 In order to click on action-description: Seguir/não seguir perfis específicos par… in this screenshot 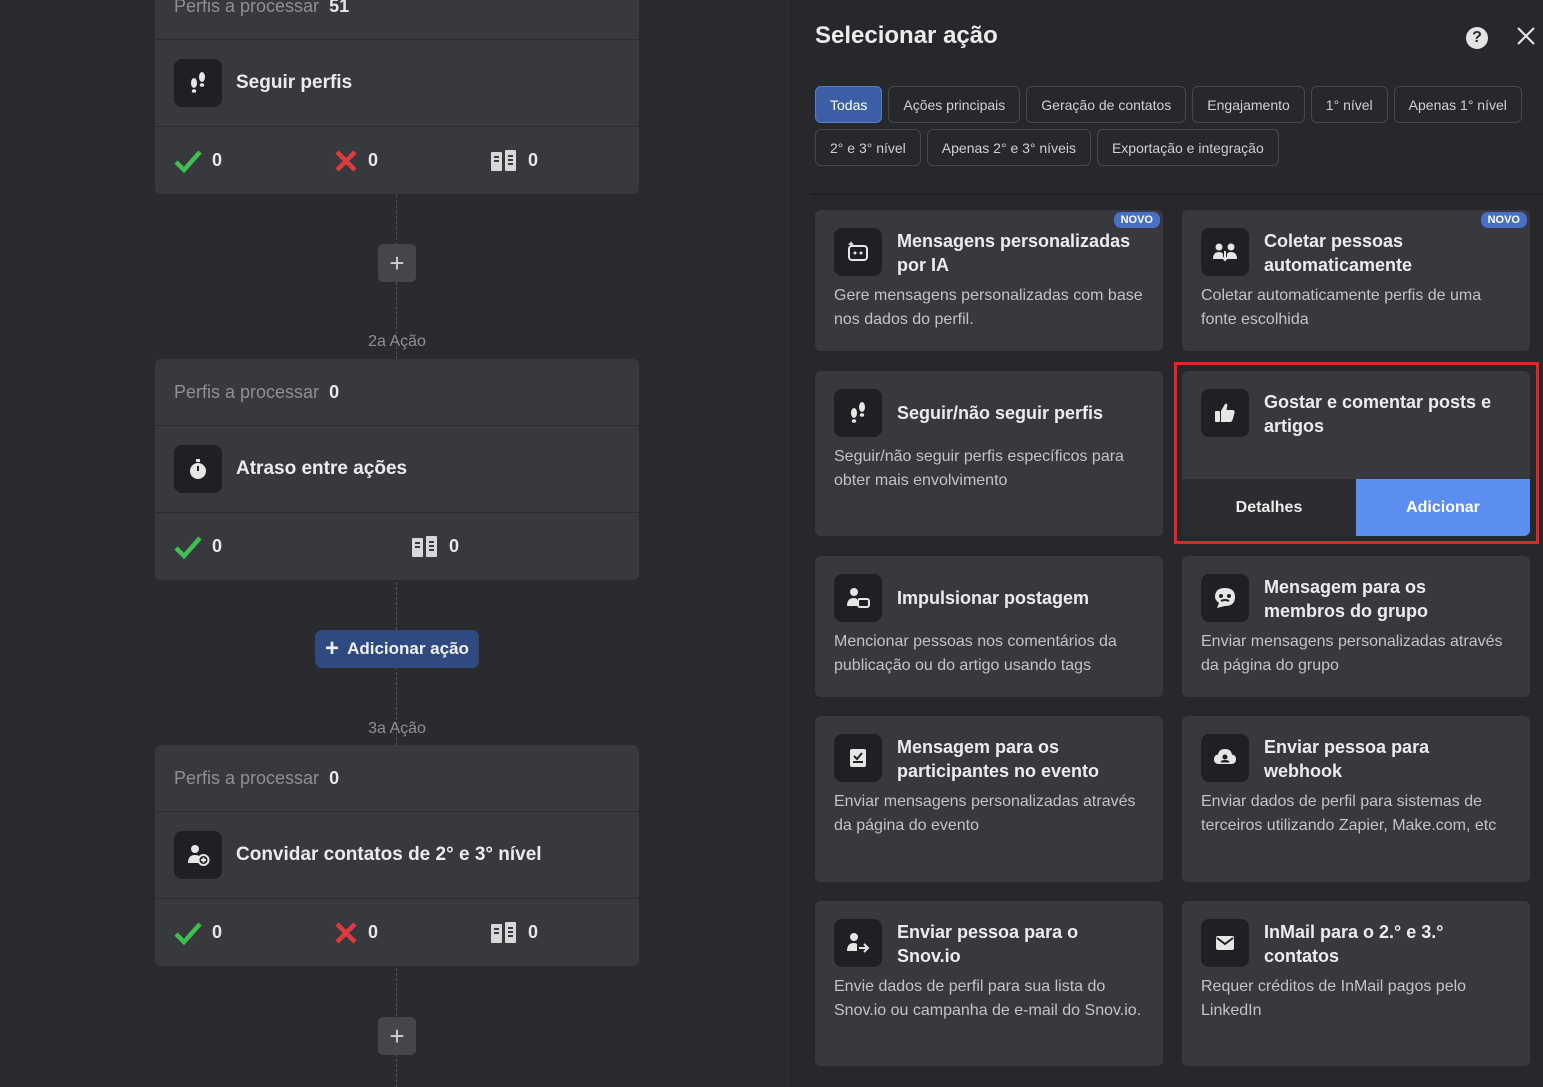, I will do `click(979, 468)`.